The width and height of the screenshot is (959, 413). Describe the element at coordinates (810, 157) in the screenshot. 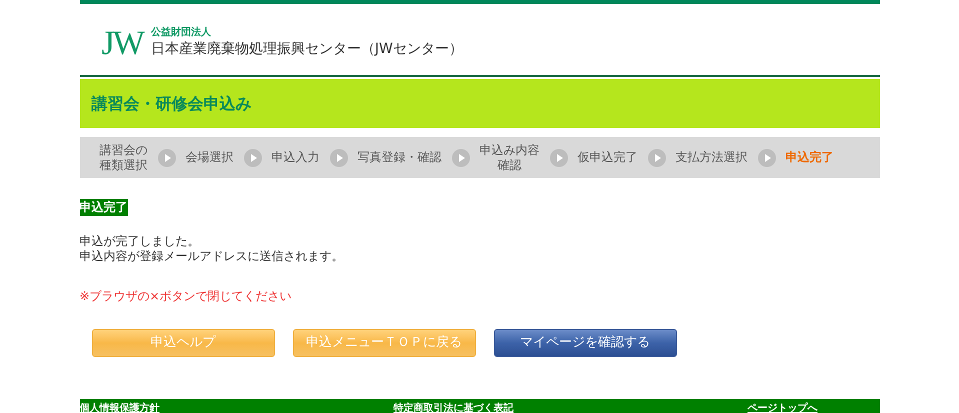

I see `step-label: 申込完了` at that location.